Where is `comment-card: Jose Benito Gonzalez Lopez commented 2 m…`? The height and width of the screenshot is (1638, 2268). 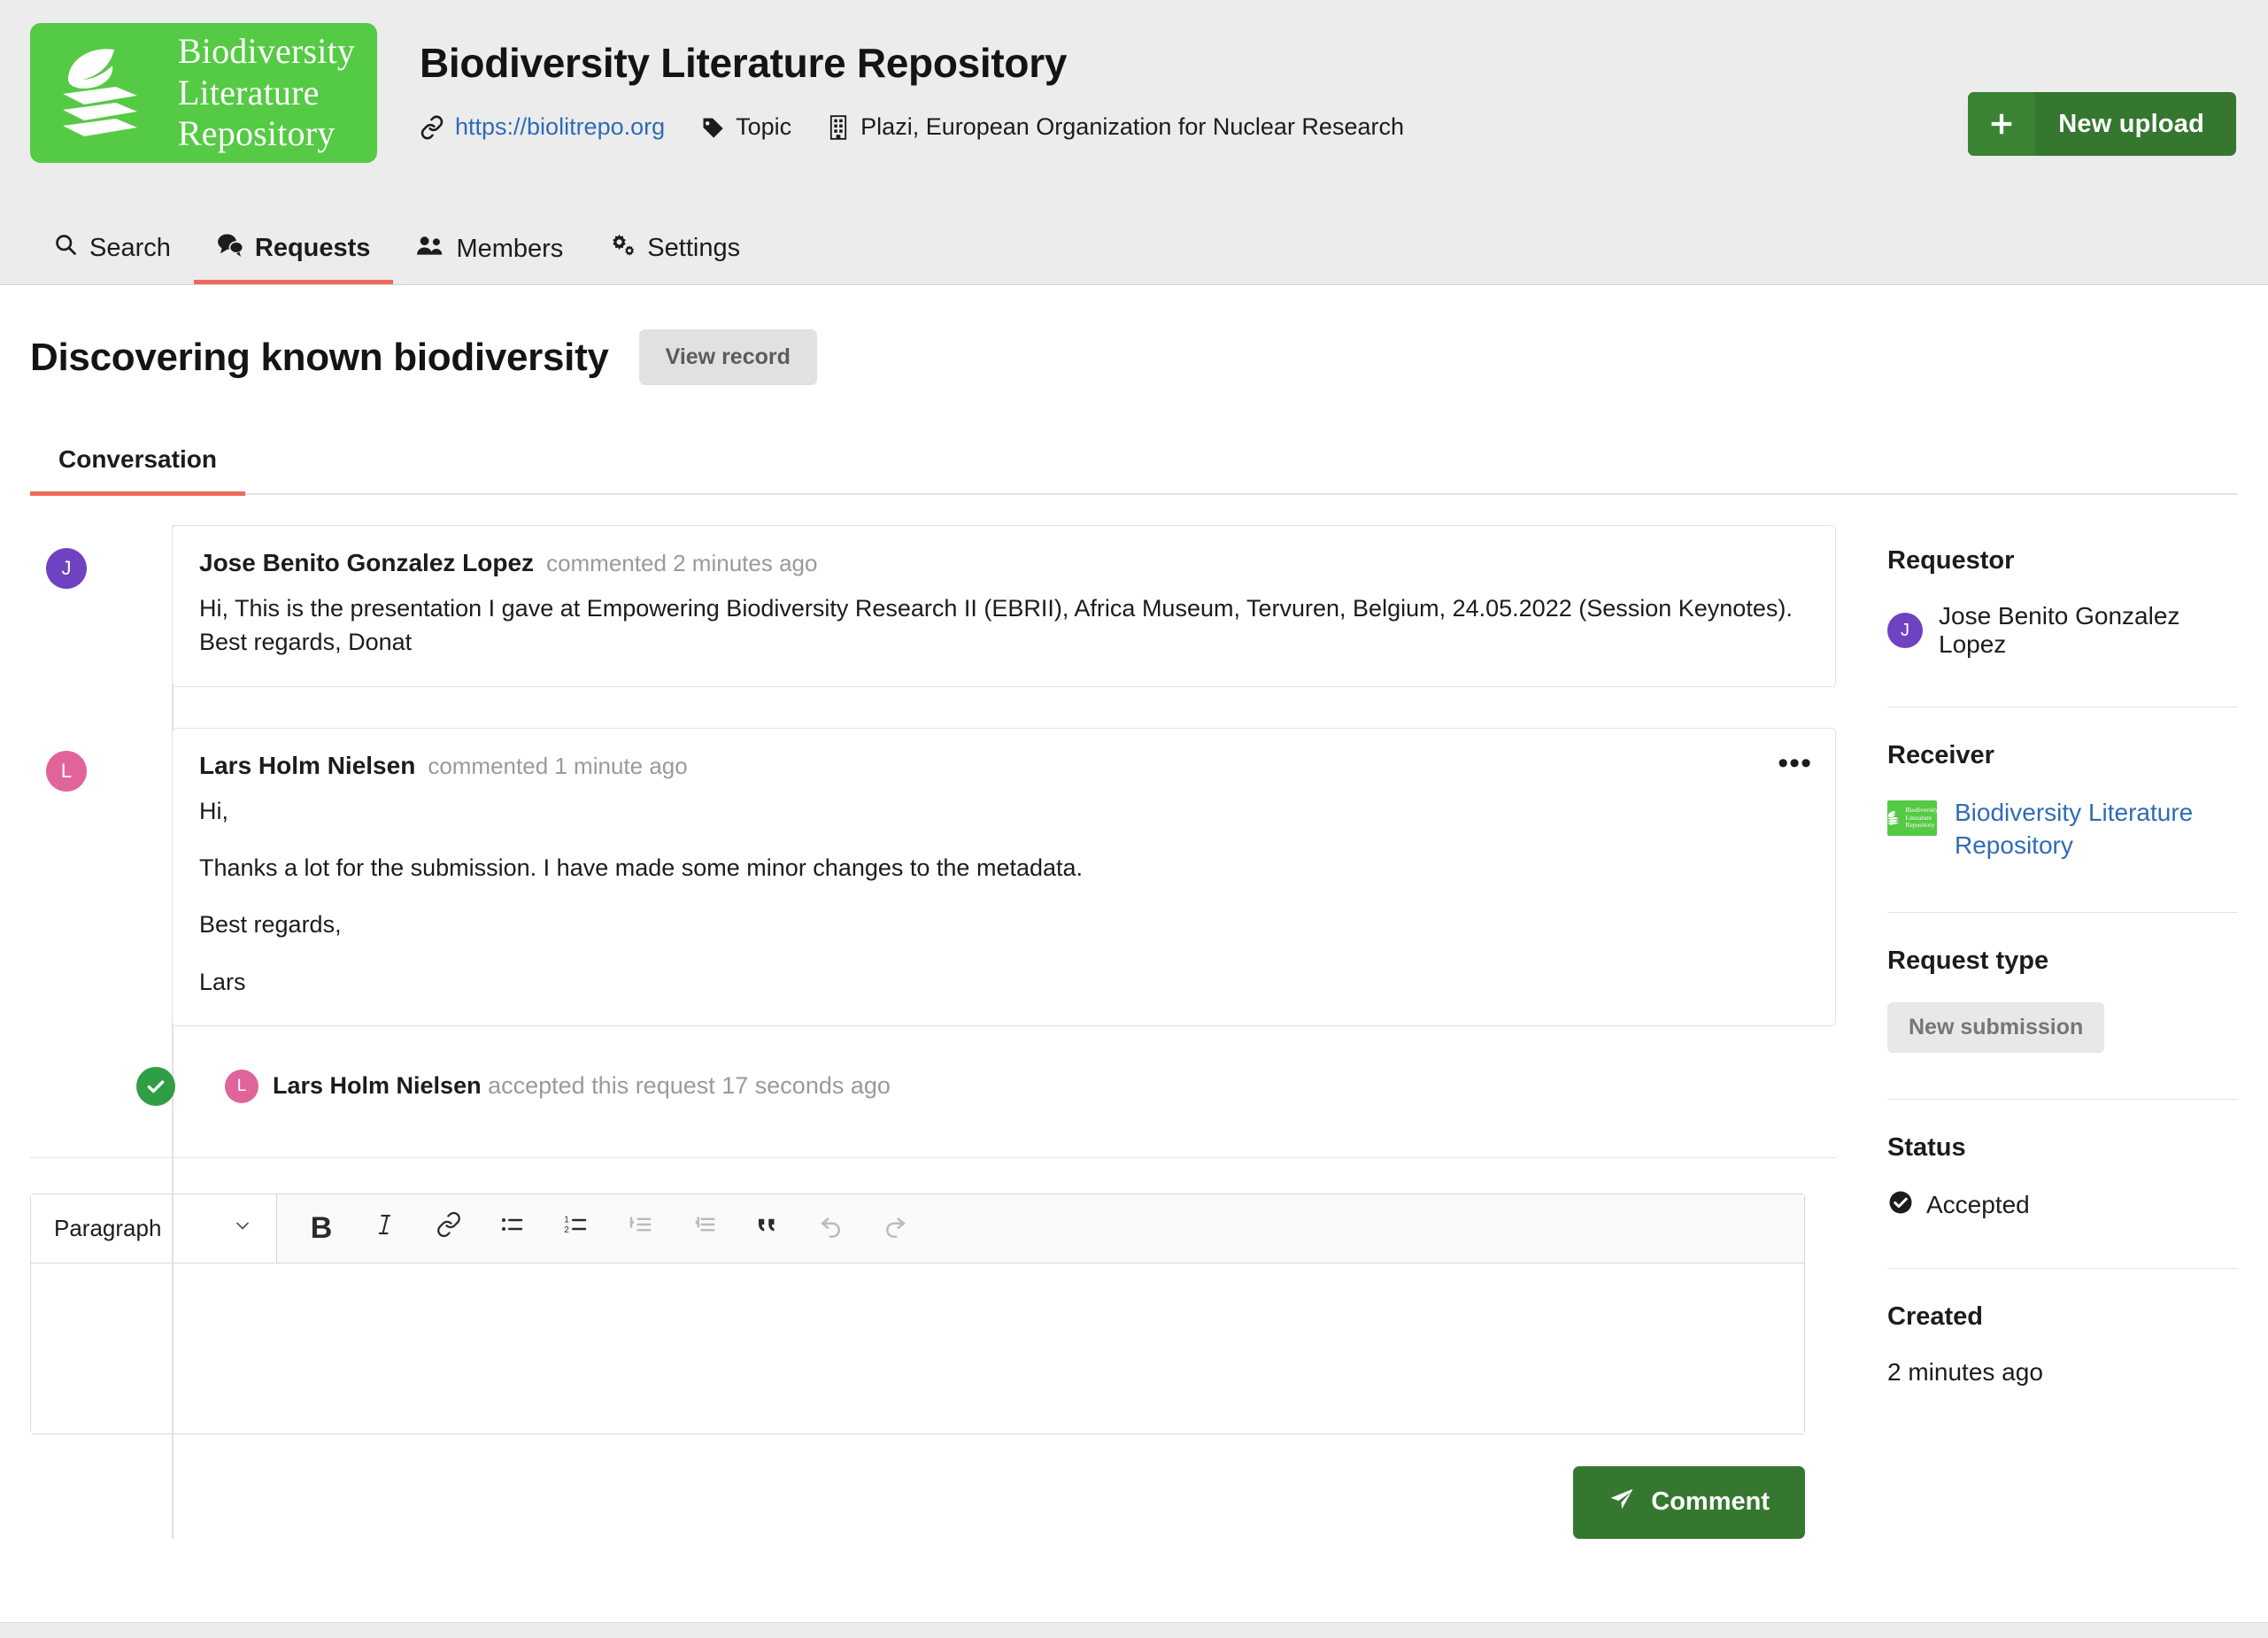
comment-card: Jose Benito Gonzalez Lopez commented 2 m… is located at coordinates (1004, 606).